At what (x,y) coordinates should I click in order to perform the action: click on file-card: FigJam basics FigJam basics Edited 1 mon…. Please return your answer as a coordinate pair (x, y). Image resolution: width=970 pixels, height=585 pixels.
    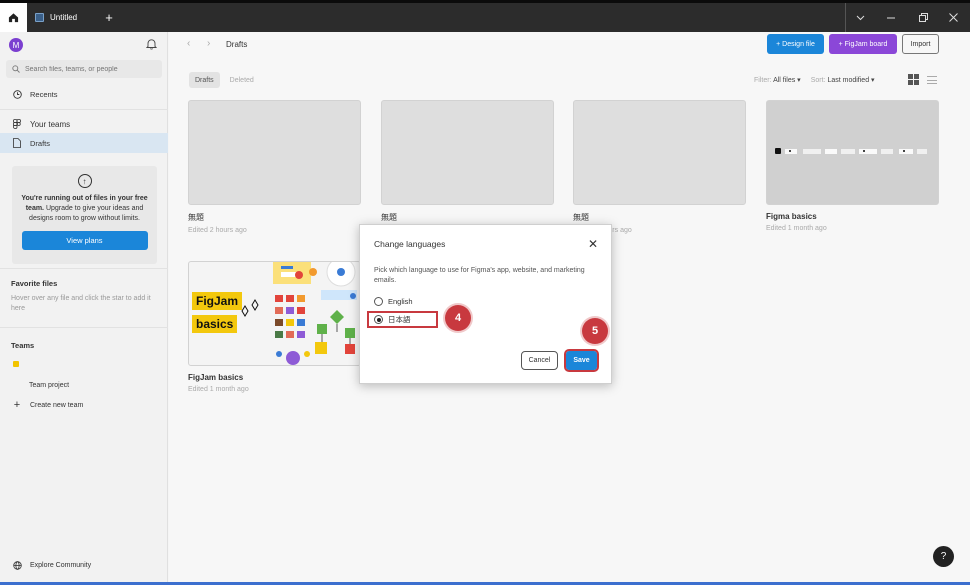
    Looking at the image, I should click on (274, 327).